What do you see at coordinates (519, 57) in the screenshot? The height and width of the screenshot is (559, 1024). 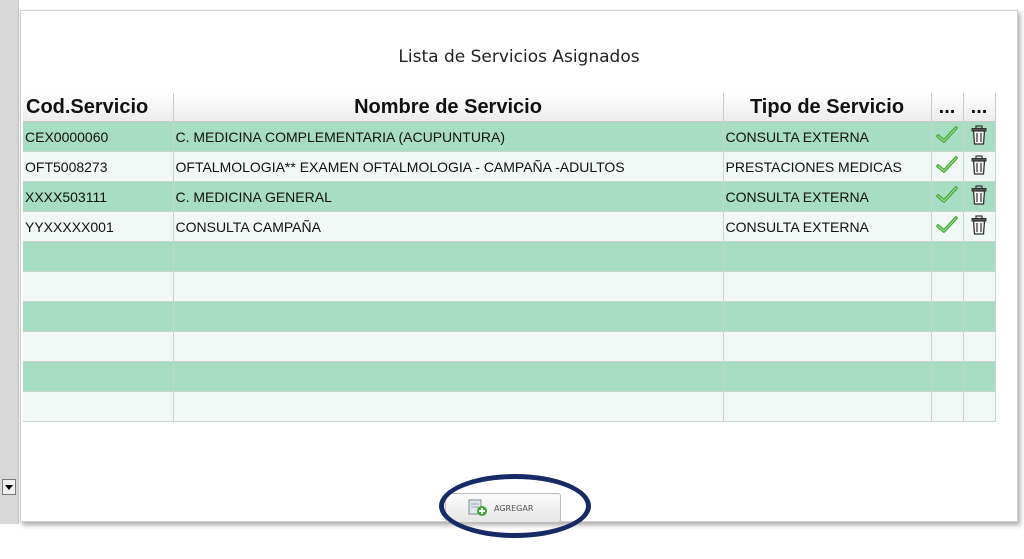 I see `panel-title: Lista de Servicios Asignados` at bounding box center [519, 57].